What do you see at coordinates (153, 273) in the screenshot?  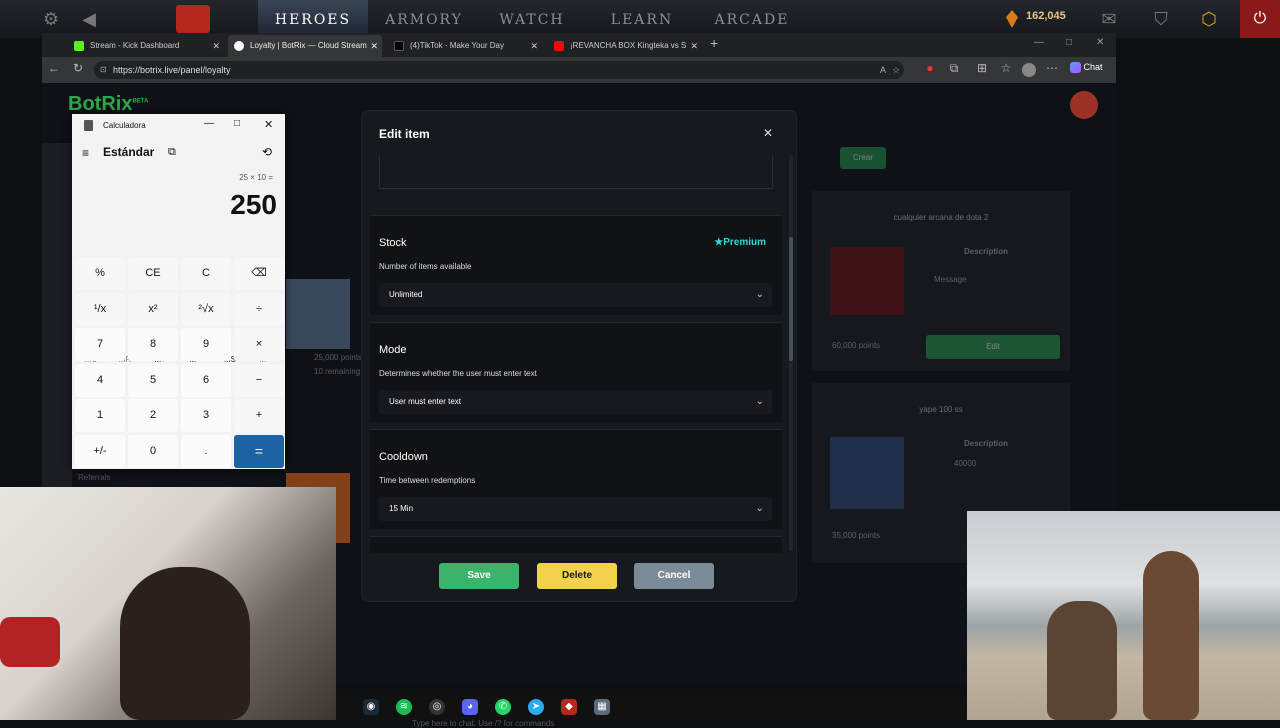 I see `clear-entry-key: CE` at bounding box center [153, 273].